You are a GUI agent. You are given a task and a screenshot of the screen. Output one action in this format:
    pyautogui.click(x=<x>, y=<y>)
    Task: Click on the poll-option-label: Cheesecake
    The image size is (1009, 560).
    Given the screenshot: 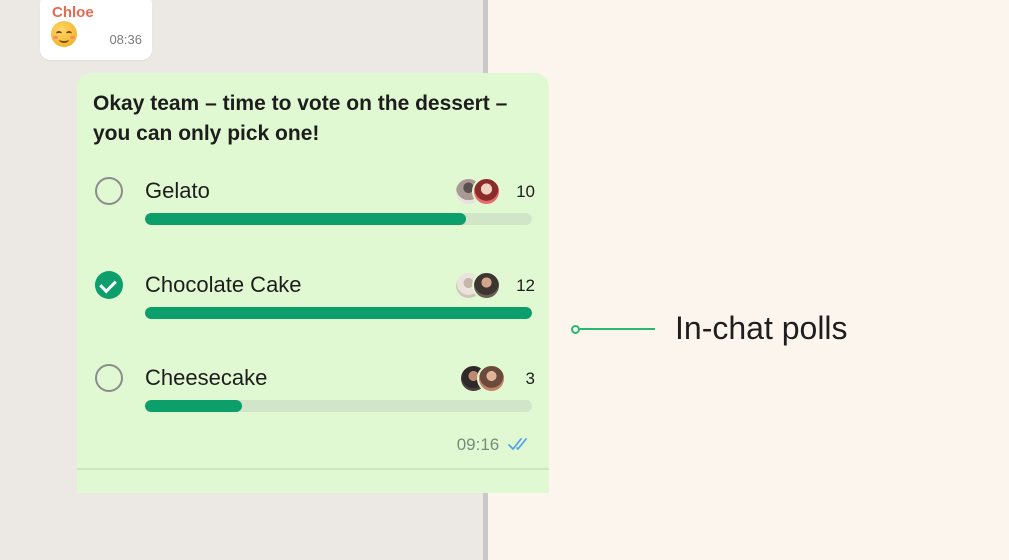 What is the action you would take?
    pyautogui.click(x=206, y=377)
    